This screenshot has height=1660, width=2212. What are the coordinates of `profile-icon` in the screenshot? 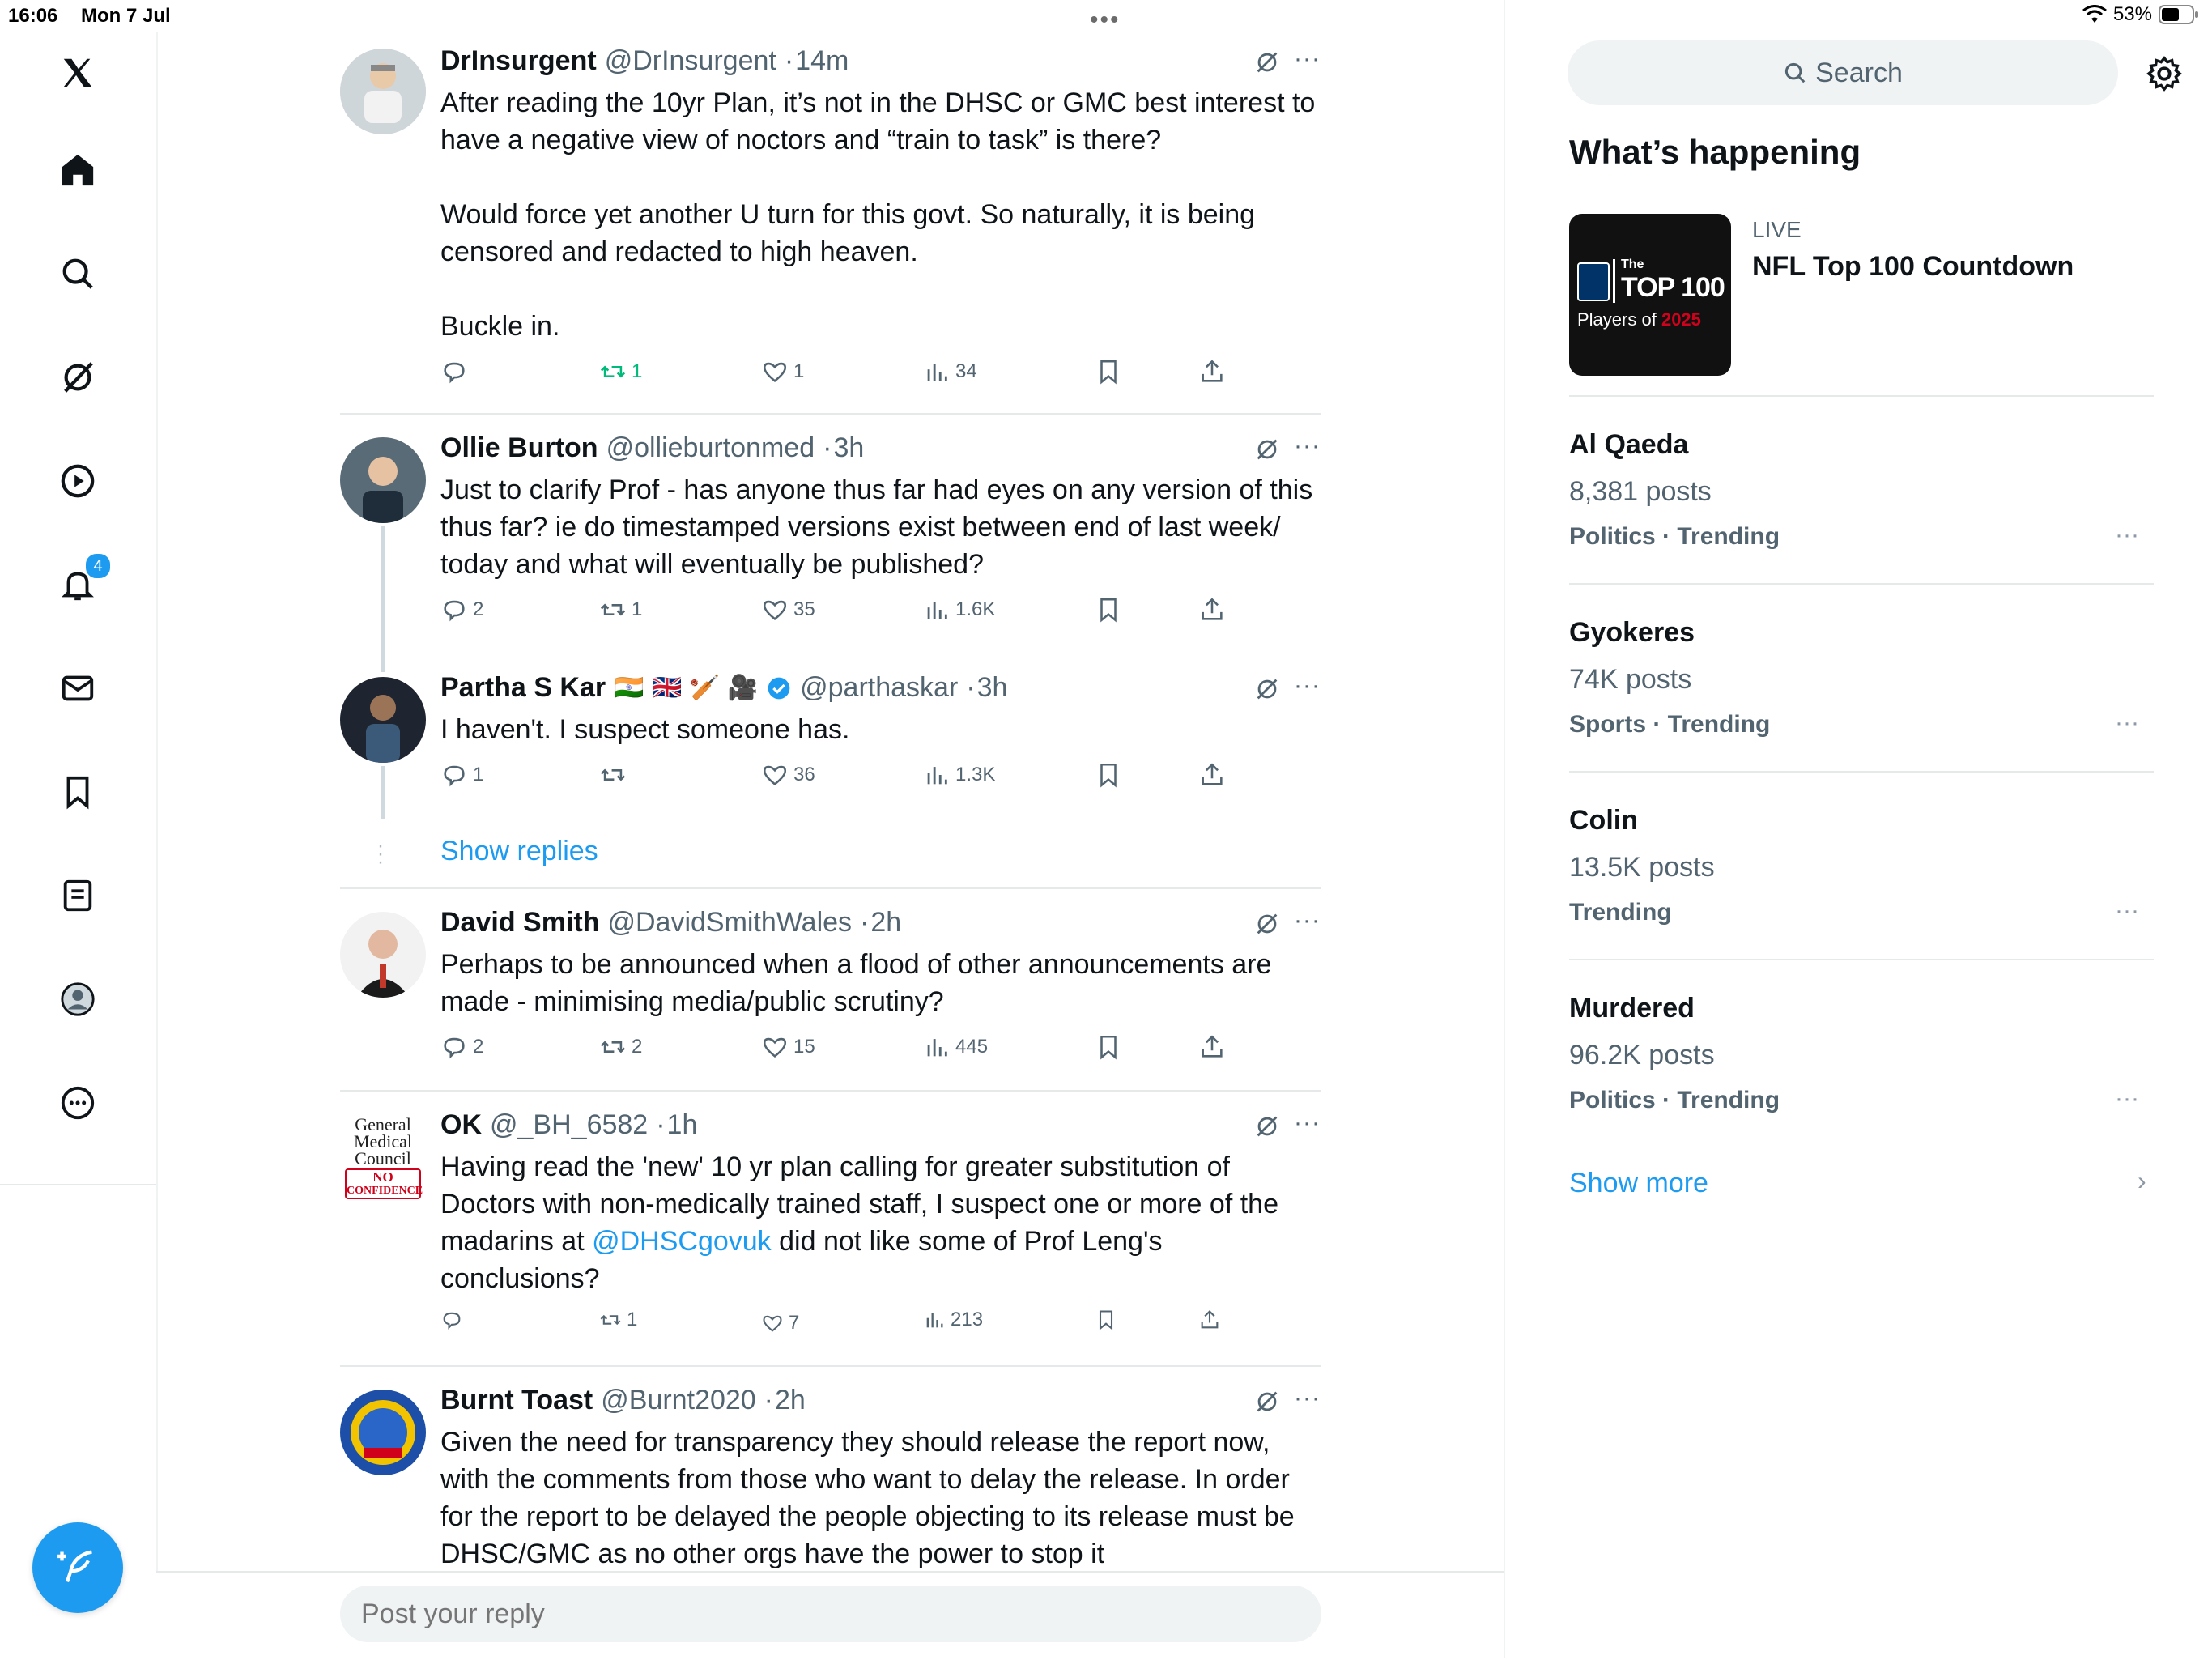 It's located at (78, 999).